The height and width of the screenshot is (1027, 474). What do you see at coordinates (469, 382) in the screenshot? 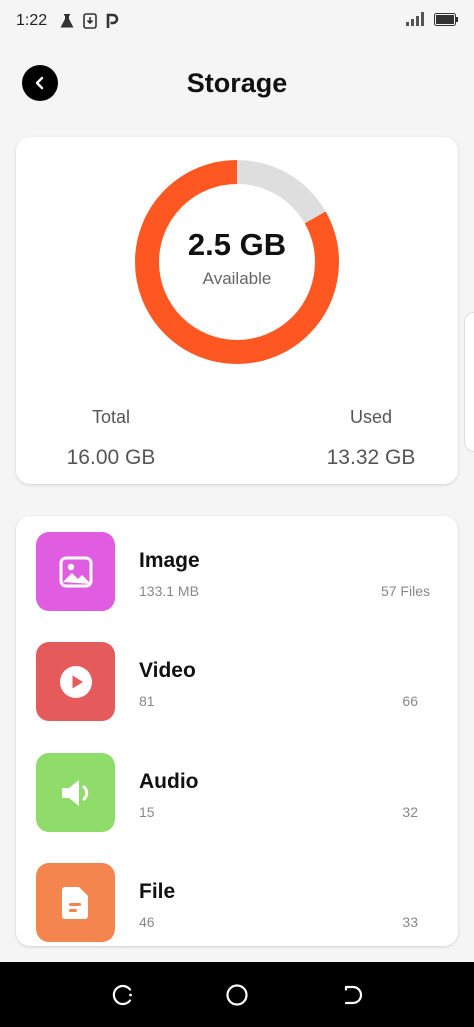
I see `side-drawer-handle` at bounding box center [469, 382].